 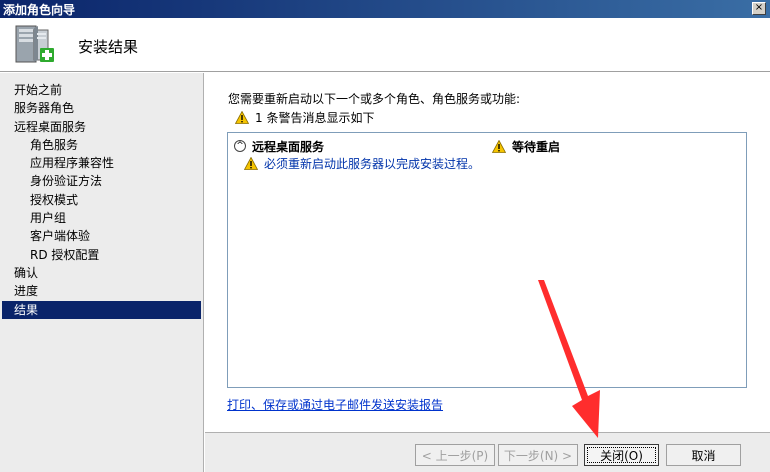 I want to click on nav-item-confirmation: 确认, so click(x=101, y=273).